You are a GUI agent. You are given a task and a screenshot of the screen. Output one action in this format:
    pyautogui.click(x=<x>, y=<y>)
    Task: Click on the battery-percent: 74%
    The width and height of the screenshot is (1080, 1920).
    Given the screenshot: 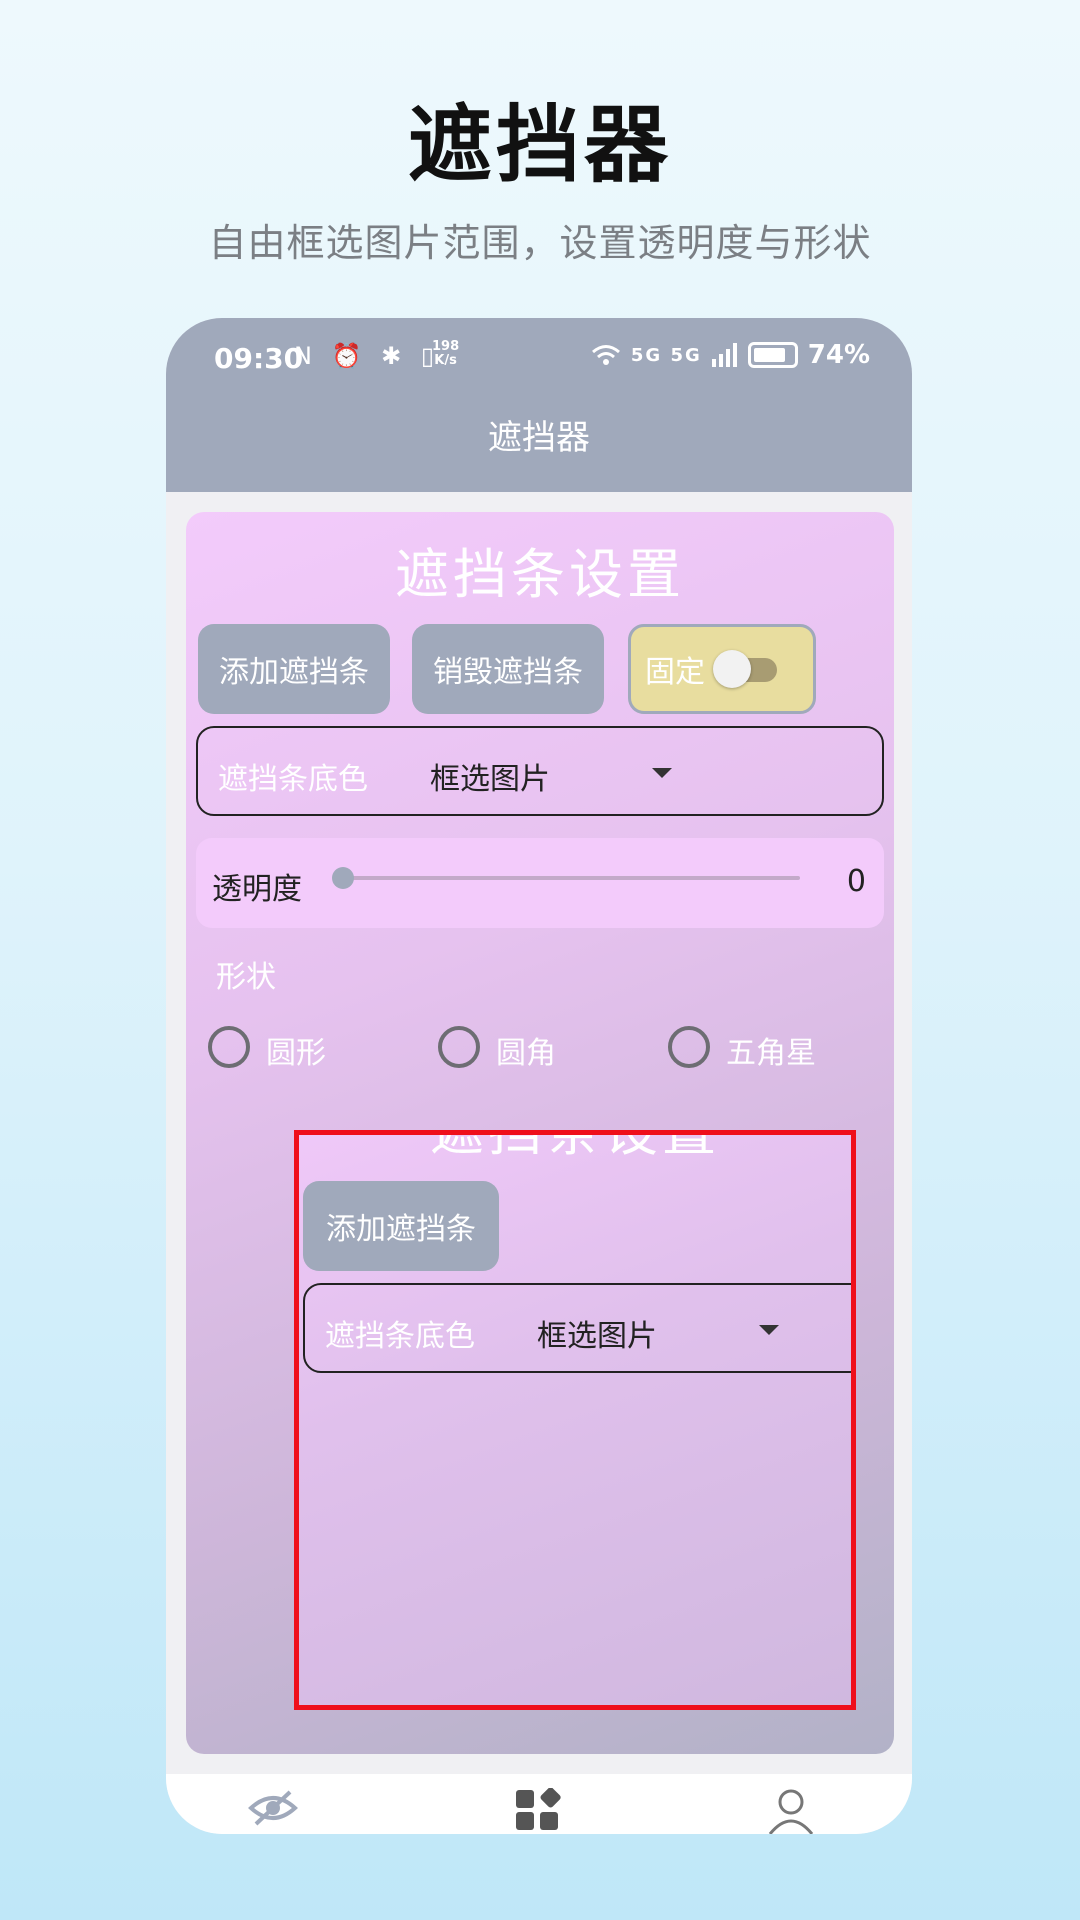 What is the action you would take?
    pyautogui.click(x=838, y=355)
    